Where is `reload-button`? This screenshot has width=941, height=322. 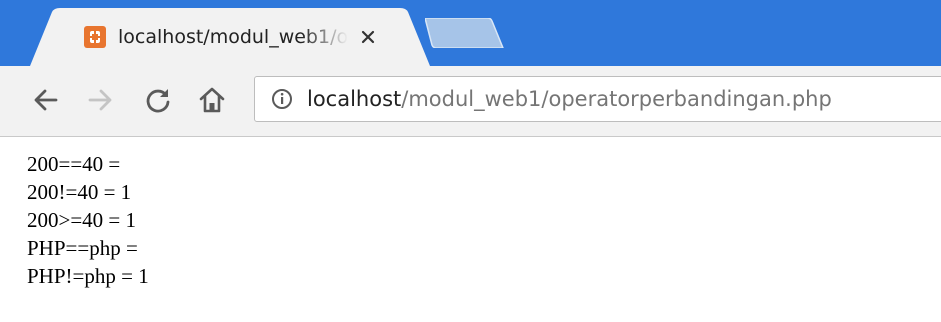
reload-button is located at coordinates (158, 100).